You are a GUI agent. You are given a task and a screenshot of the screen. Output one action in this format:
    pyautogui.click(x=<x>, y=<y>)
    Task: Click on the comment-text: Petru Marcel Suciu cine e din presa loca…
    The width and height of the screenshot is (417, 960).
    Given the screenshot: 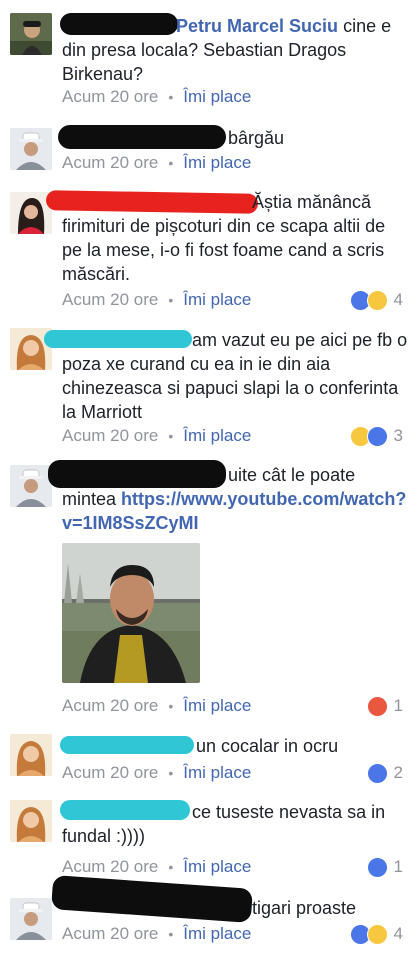 What is the action you would take?
    pyautogui.click(x=236, y=50)
    